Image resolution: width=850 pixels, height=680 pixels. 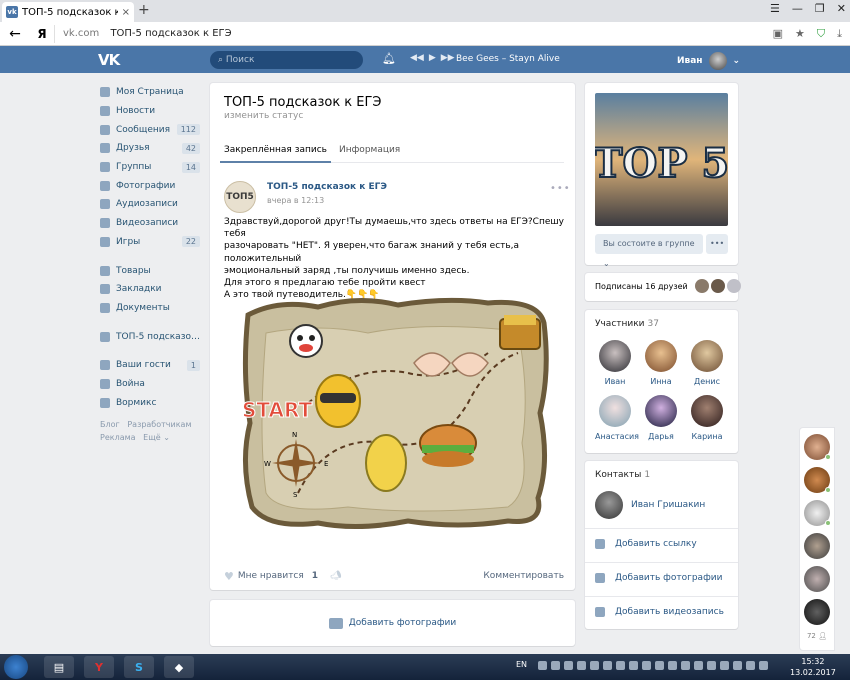 I want to click on tab-pinned: Закреплённая запись, so click(x=275, y=152).